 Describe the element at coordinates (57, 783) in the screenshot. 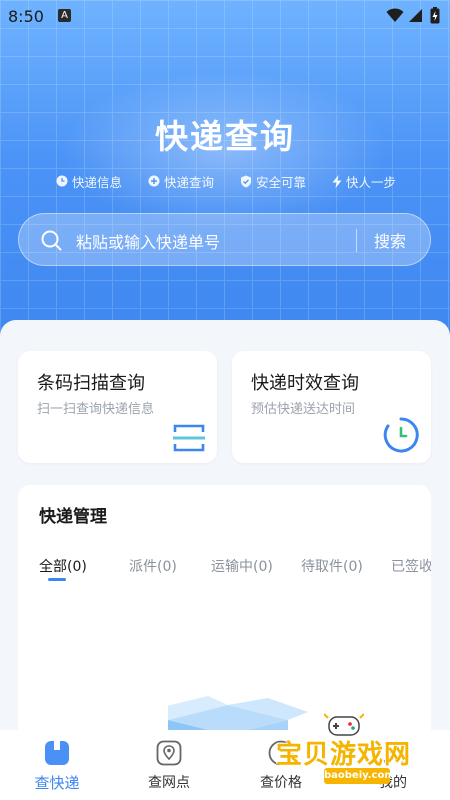

I see `nav-label: 查快递` at that location.